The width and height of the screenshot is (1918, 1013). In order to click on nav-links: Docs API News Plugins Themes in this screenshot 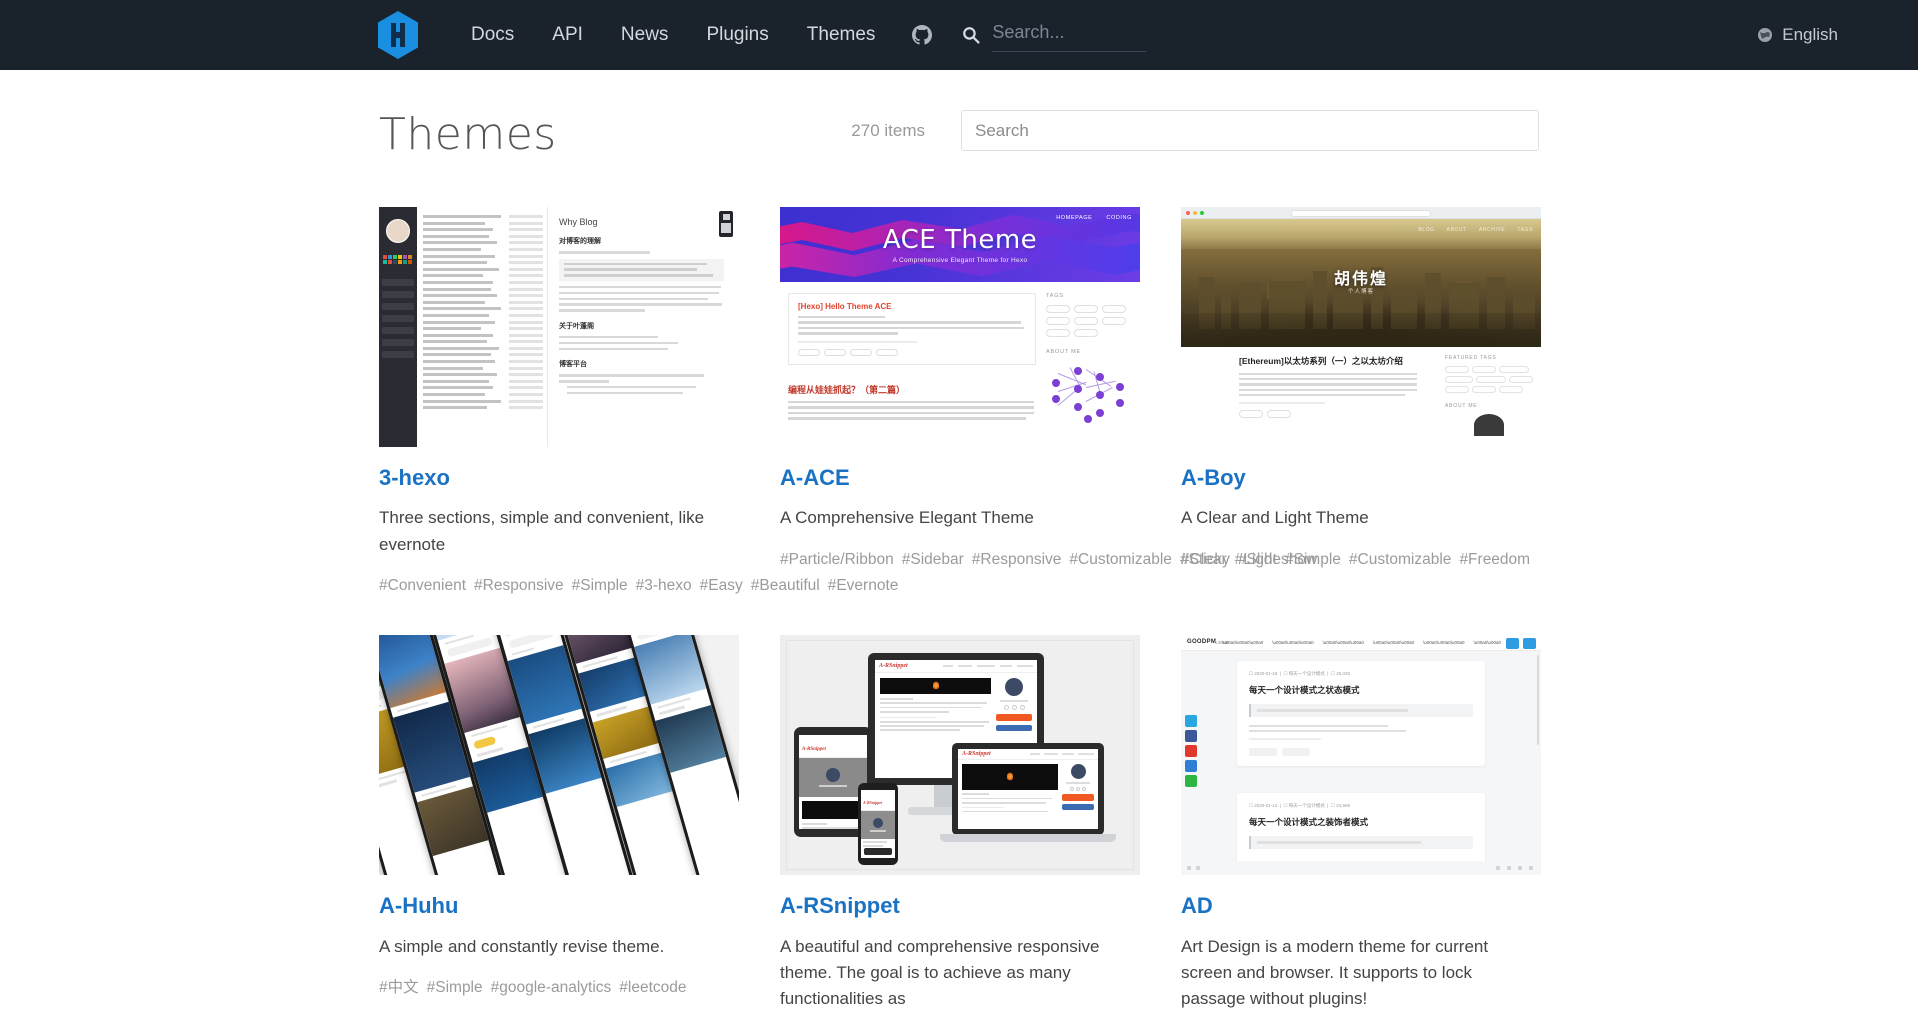, I will do `click(701, 35)`.